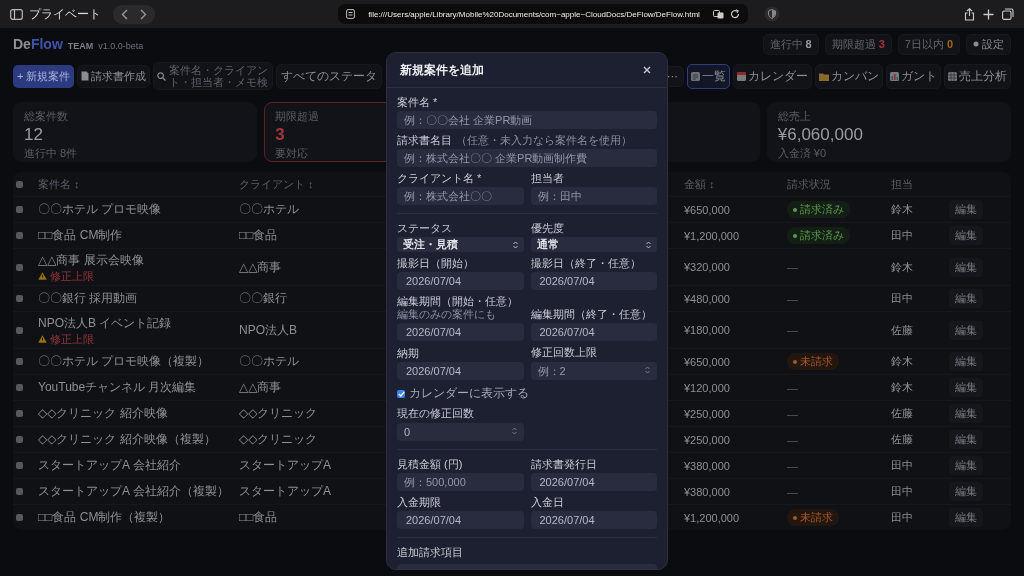  What do you see at coordinates (91, 260) in the screenshot?
I see `project-name: △△商事 展示会映像` at bounding box center [91, 260].